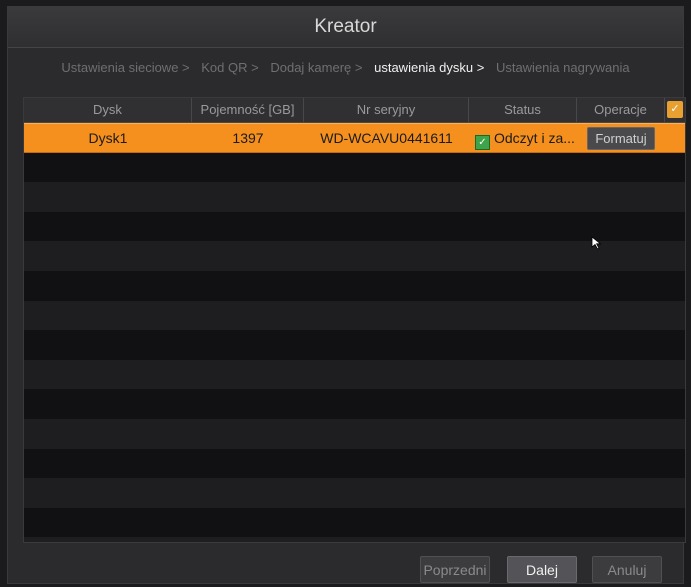  I want to click on window-title: Kreator, so click(345, 27).